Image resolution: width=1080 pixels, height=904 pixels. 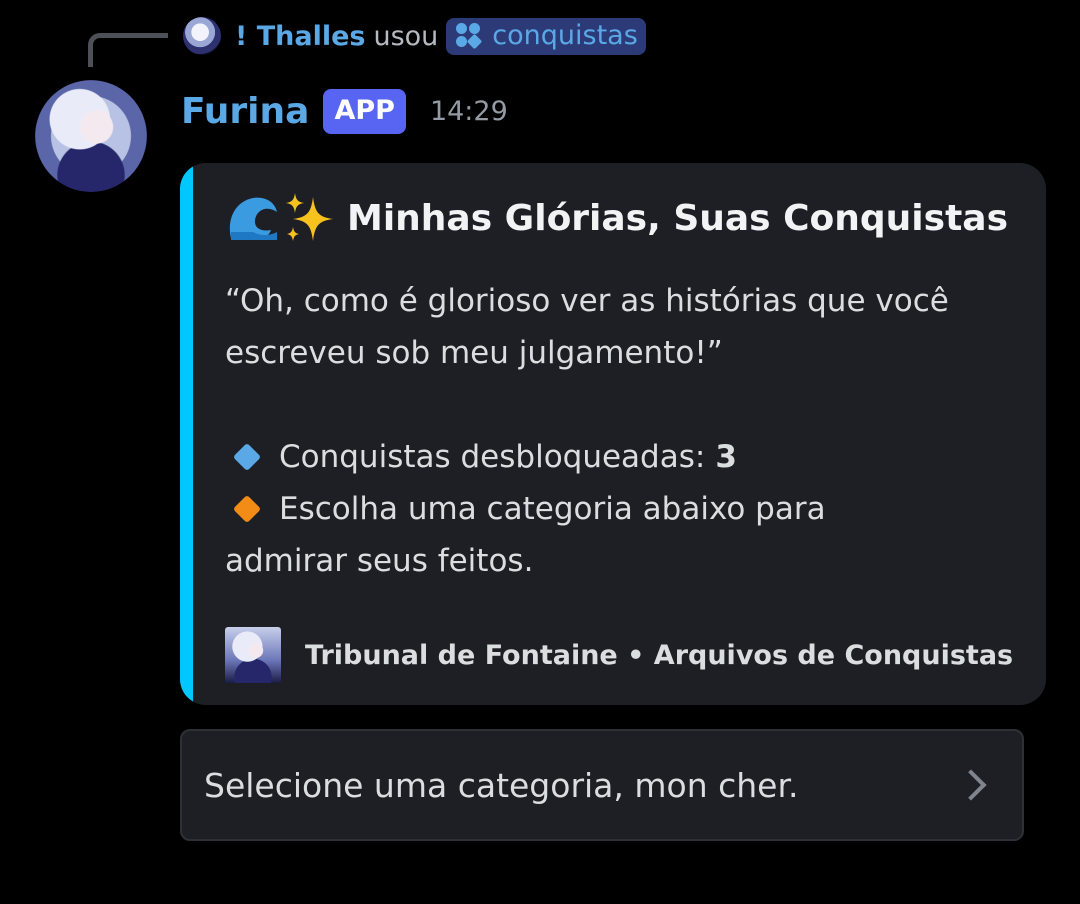 What do you see at coordinates (565, 35) in the screenshot?
I see `command-name: conquistas` at bounding box center [565, 35].